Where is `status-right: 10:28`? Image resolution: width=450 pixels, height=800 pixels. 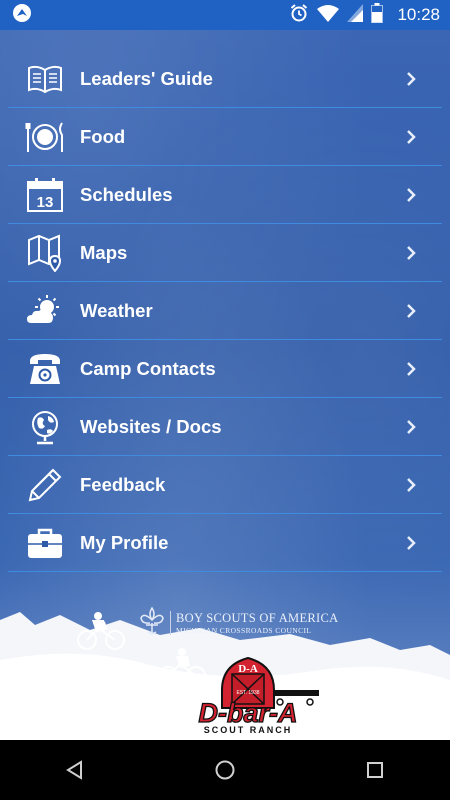 status-right: 10:28 is located at coordinates (364, 15).